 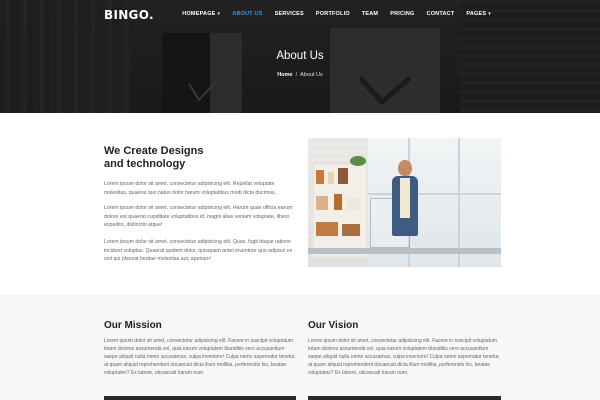 What do you see at coordinates (404, 202) in the screenshot?
I see `office-photo` at bounding box center [404, 202].